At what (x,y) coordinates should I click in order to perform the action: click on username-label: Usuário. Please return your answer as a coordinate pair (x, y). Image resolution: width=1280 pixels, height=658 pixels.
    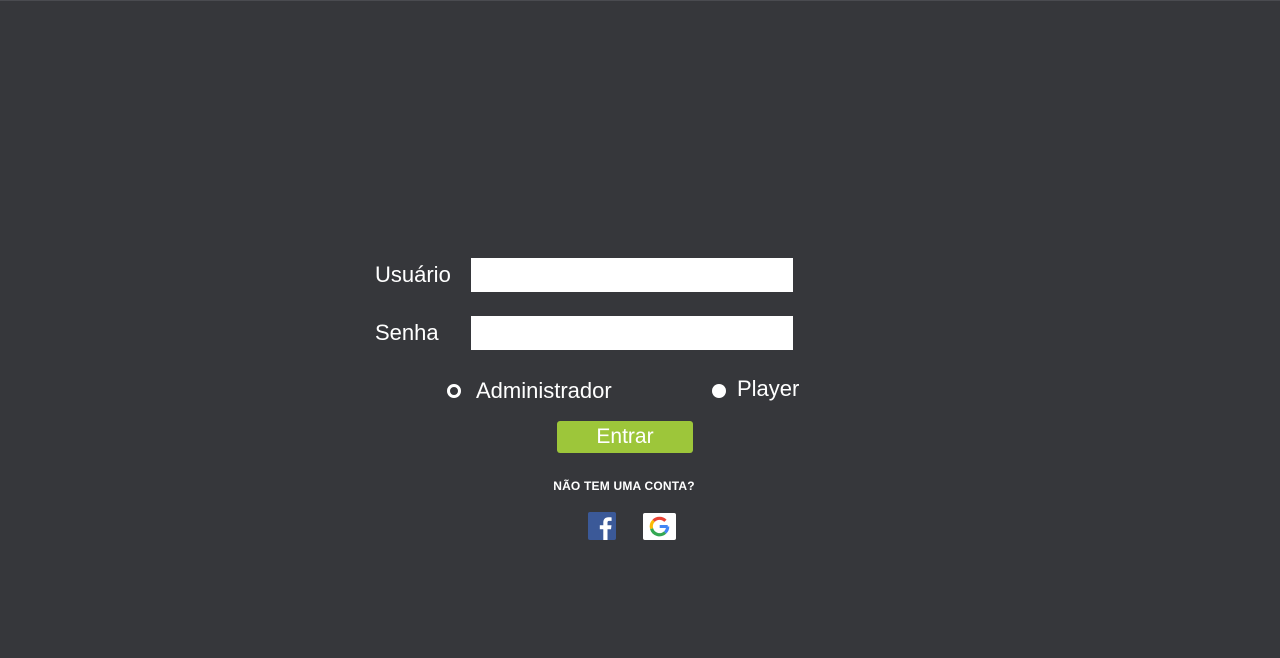
    Looking at the image, I should click on (413, 274).